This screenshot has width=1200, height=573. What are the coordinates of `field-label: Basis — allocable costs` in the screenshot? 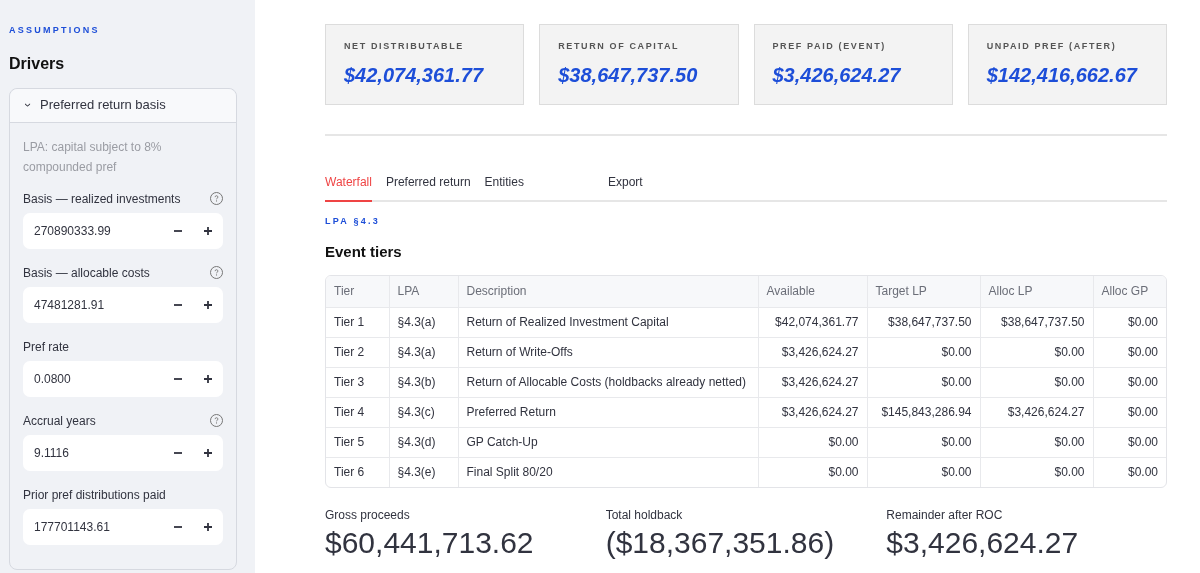 It's located at (86, 273).